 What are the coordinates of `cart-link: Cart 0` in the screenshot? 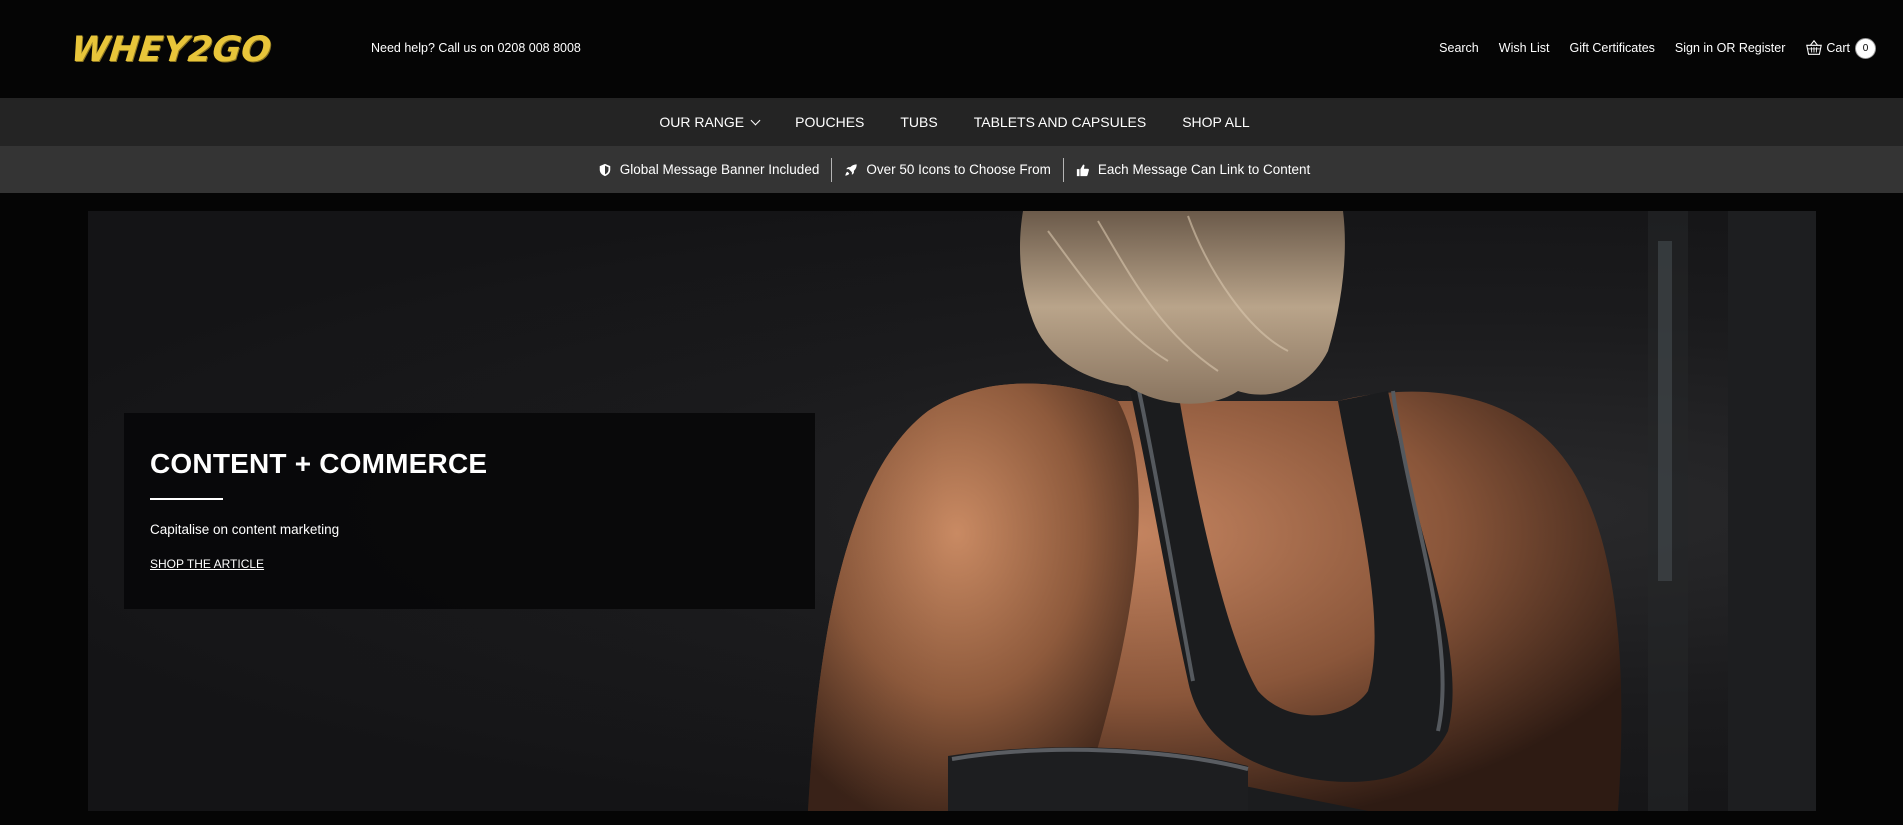 It's located at (1840, 48).